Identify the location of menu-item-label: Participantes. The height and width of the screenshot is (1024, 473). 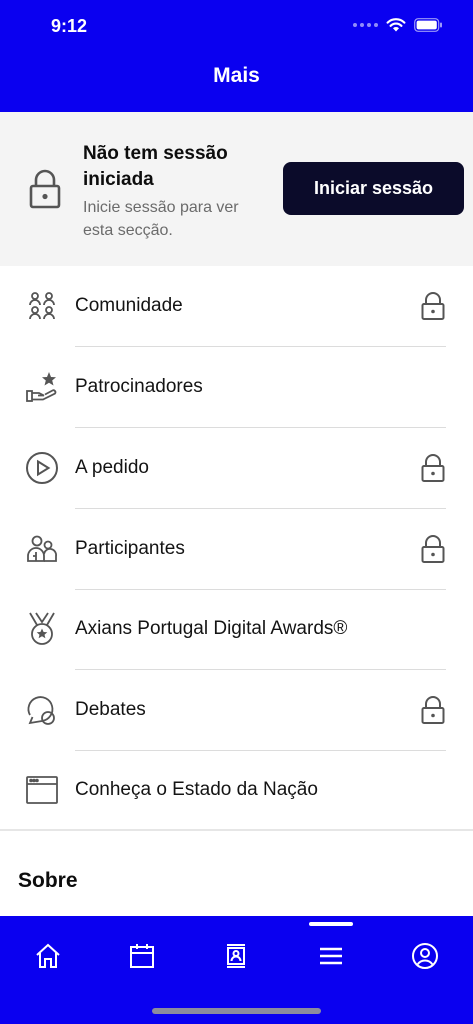
(130, 548).